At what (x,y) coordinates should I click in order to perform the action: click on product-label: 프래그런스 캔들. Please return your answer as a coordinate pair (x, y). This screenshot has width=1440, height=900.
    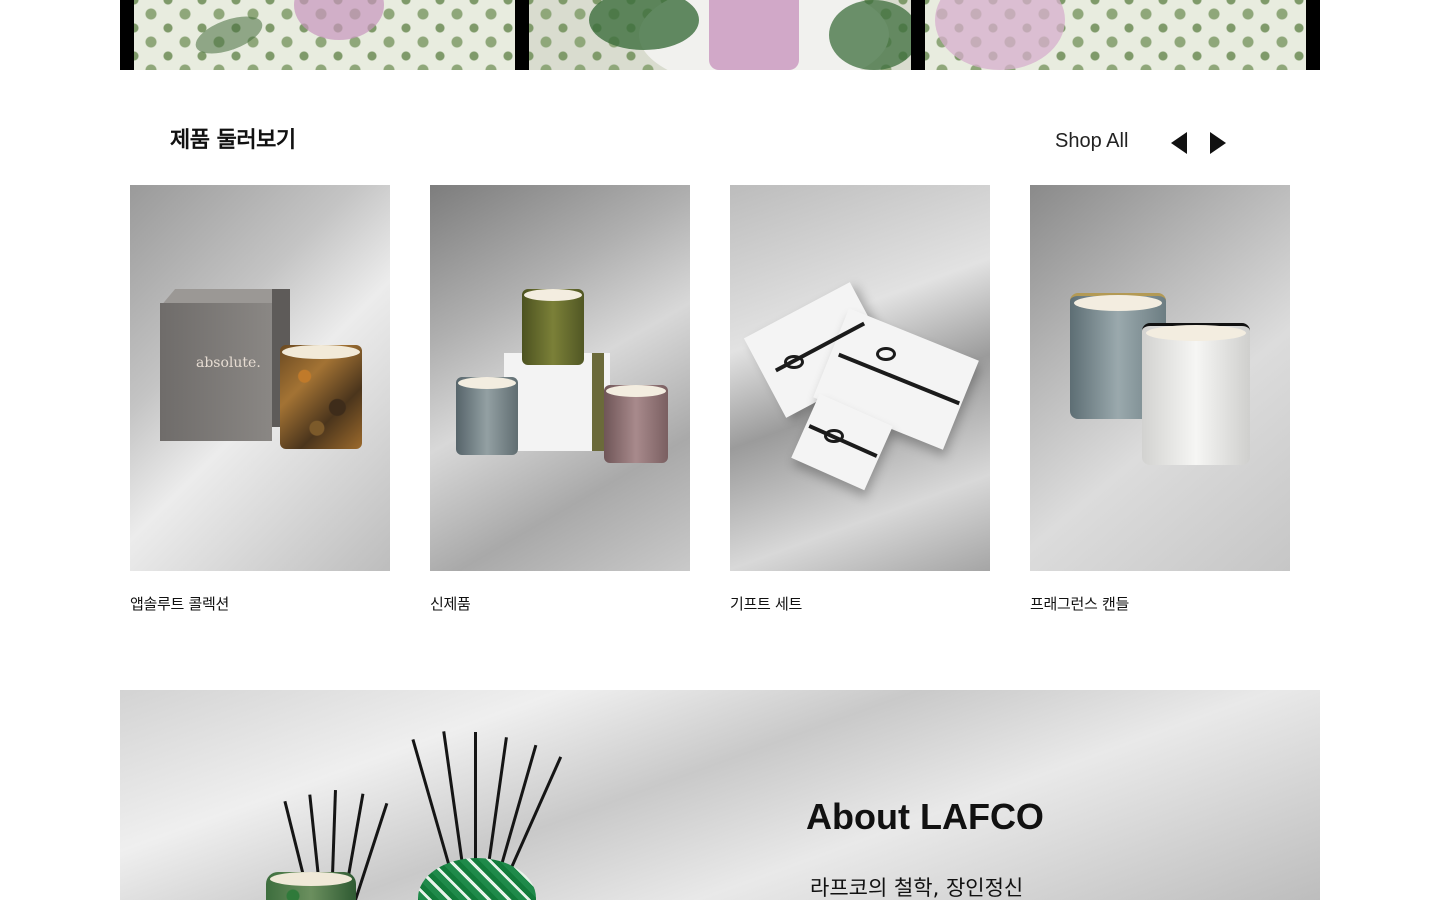
    Looking at the image, I should click on (1160, 603).